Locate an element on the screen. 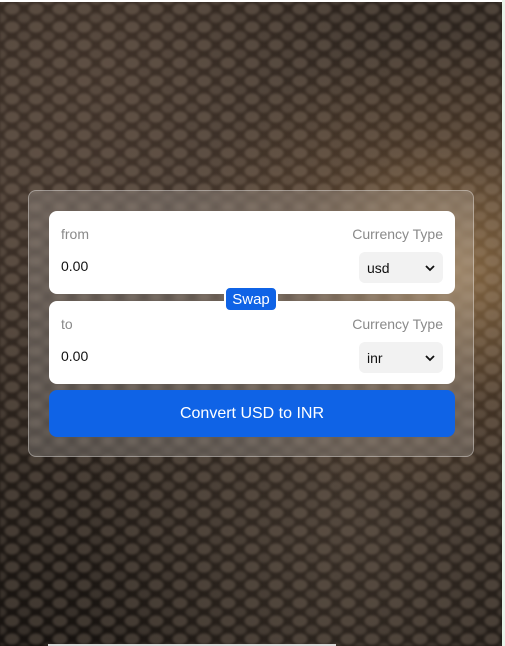 Image resolution: width=505 pixels, height=646 pixels. from-currency-value: usd is located at coordinates (378, 267).